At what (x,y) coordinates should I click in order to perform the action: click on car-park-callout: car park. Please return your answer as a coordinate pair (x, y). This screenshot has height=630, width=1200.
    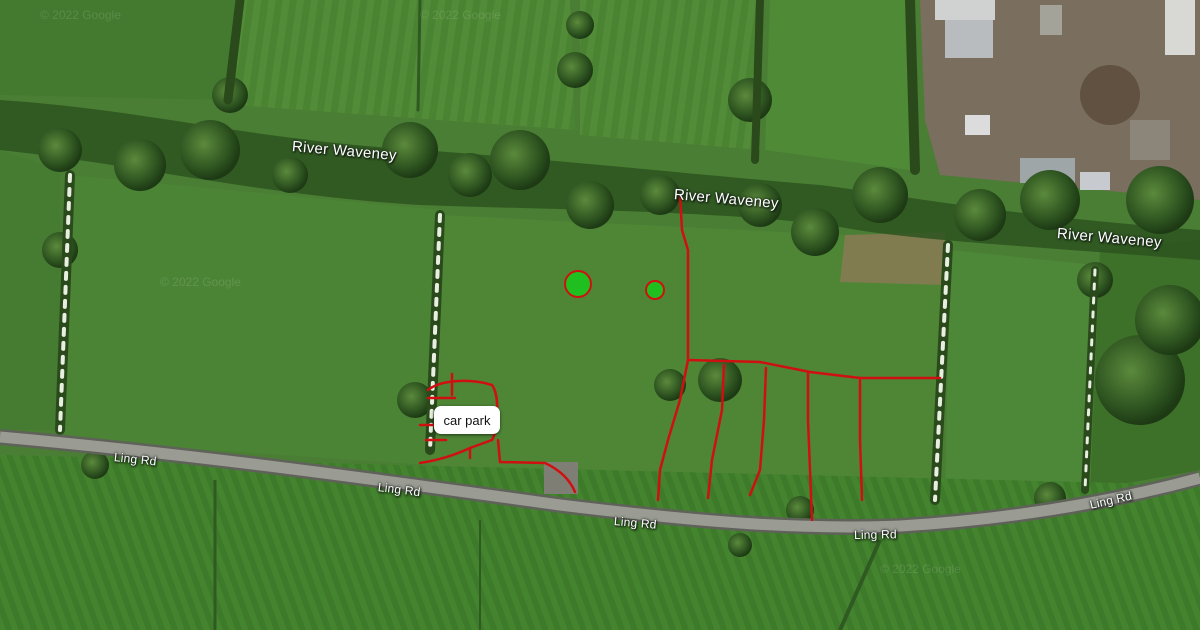
    Looking at the image, I should click on (467, 420).